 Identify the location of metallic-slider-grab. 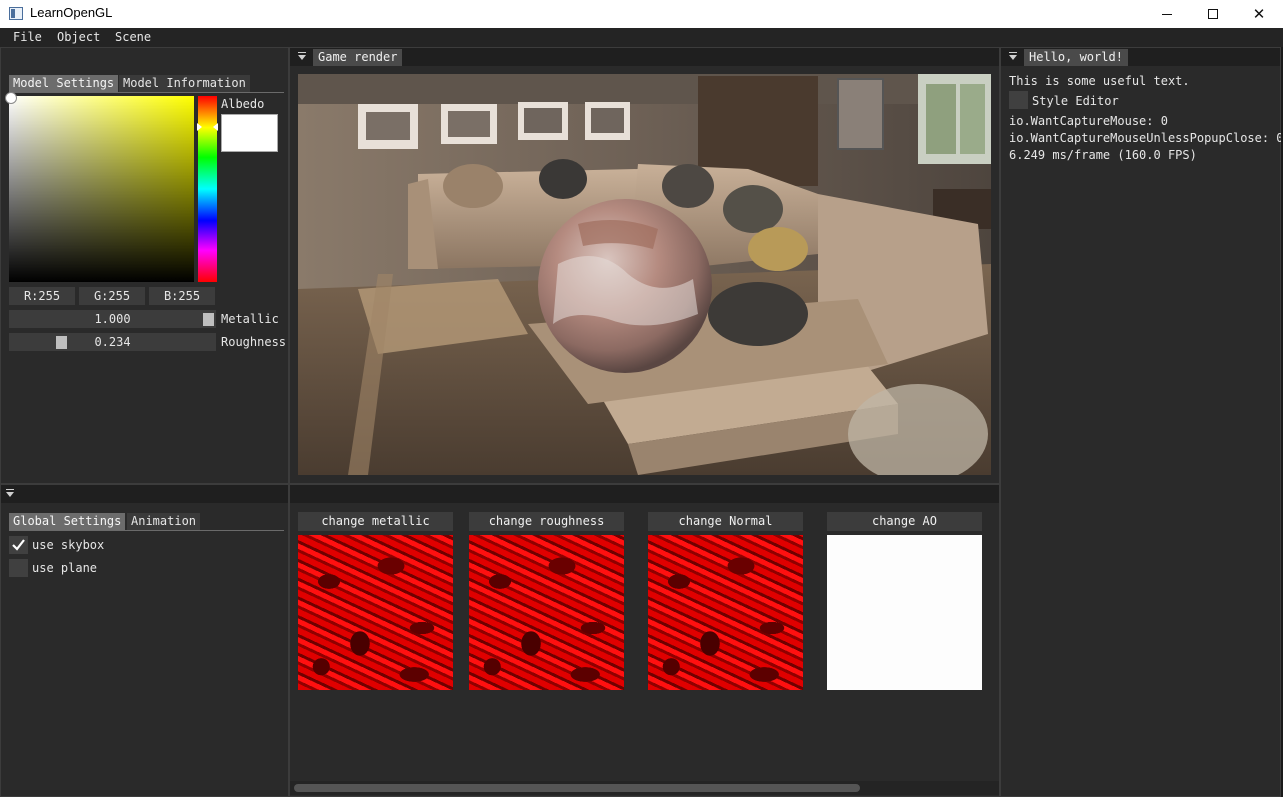
(208, 319).